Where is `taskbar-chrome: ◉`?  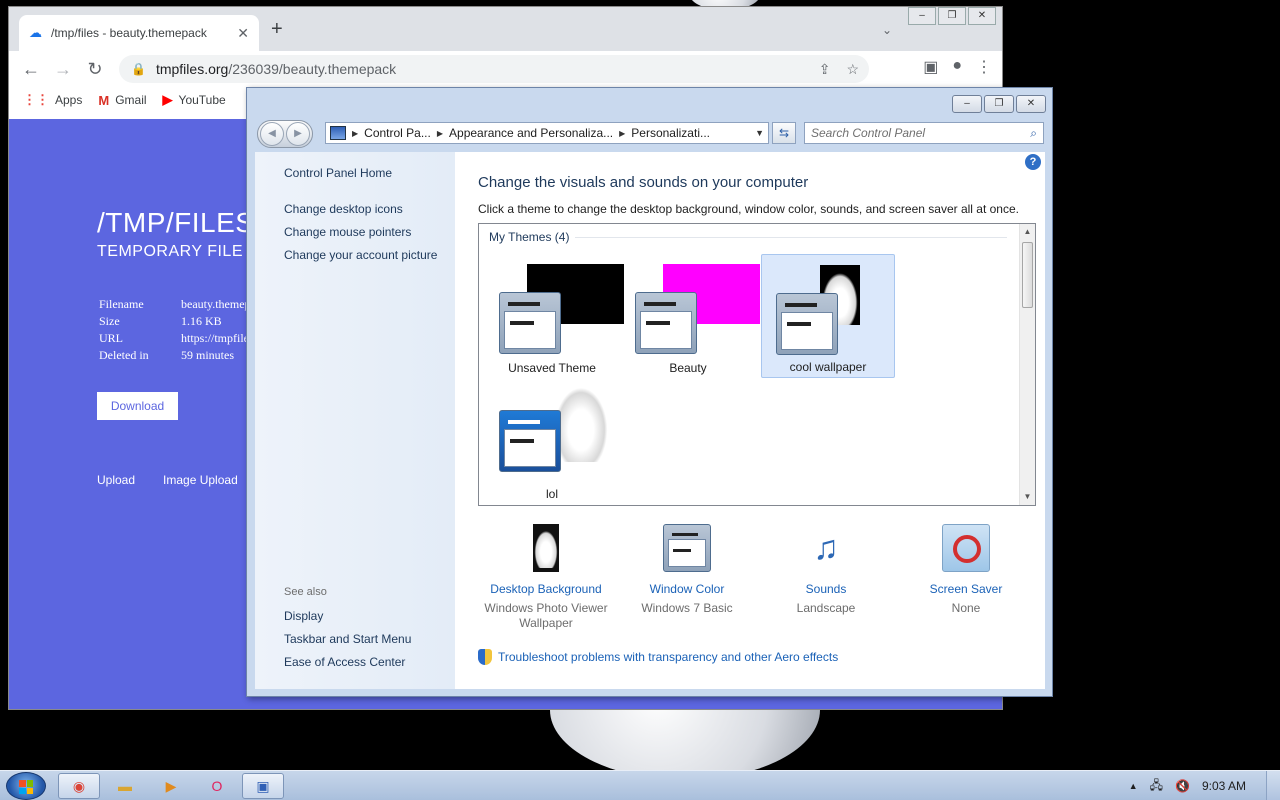
taskbar-chrome: ◉ is located at coordinates (79, 786).